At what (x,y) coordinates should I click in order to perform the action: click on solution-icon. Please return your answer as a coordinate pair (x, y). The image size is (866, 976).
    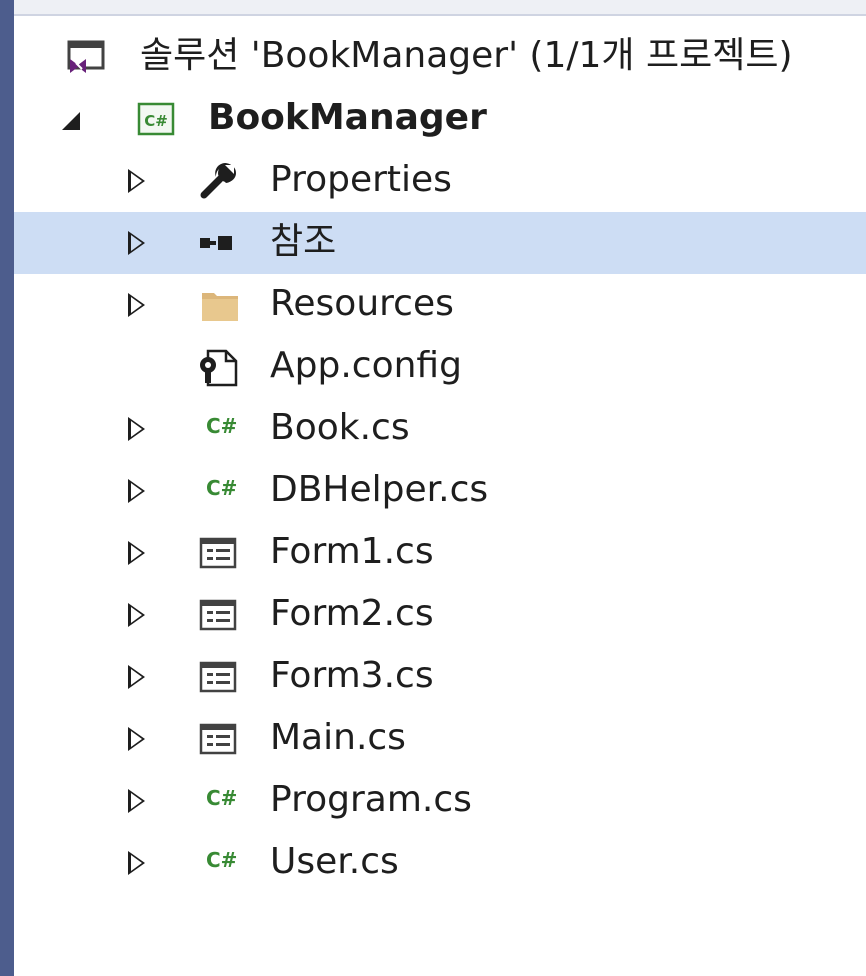
    Looking at the image, I should click on (86, 57).